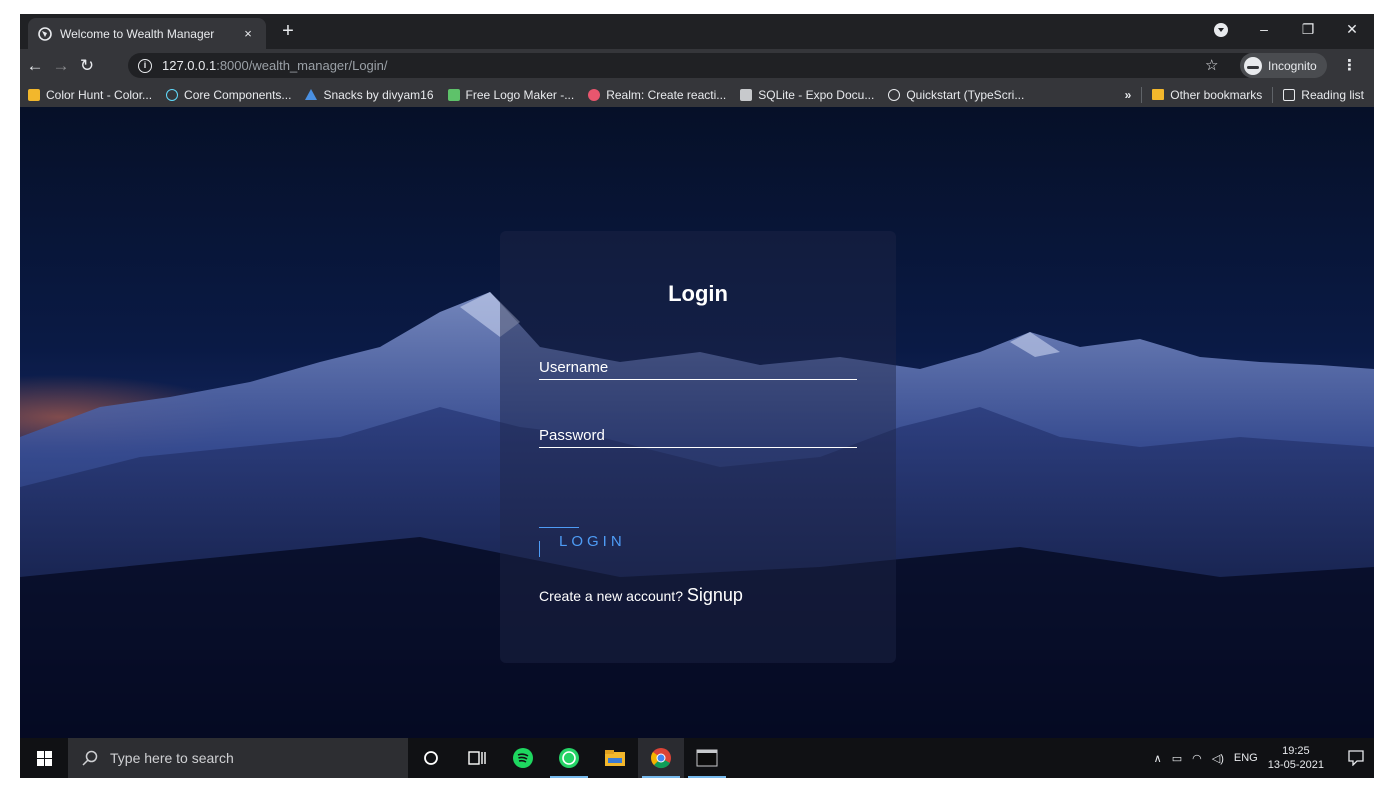 This screenshot has width=1396, height=792. What do you see at coordinates (34, 94) in the screenshot?
I see `bookmark-favicon-icon` at bounding box center [34, 94].